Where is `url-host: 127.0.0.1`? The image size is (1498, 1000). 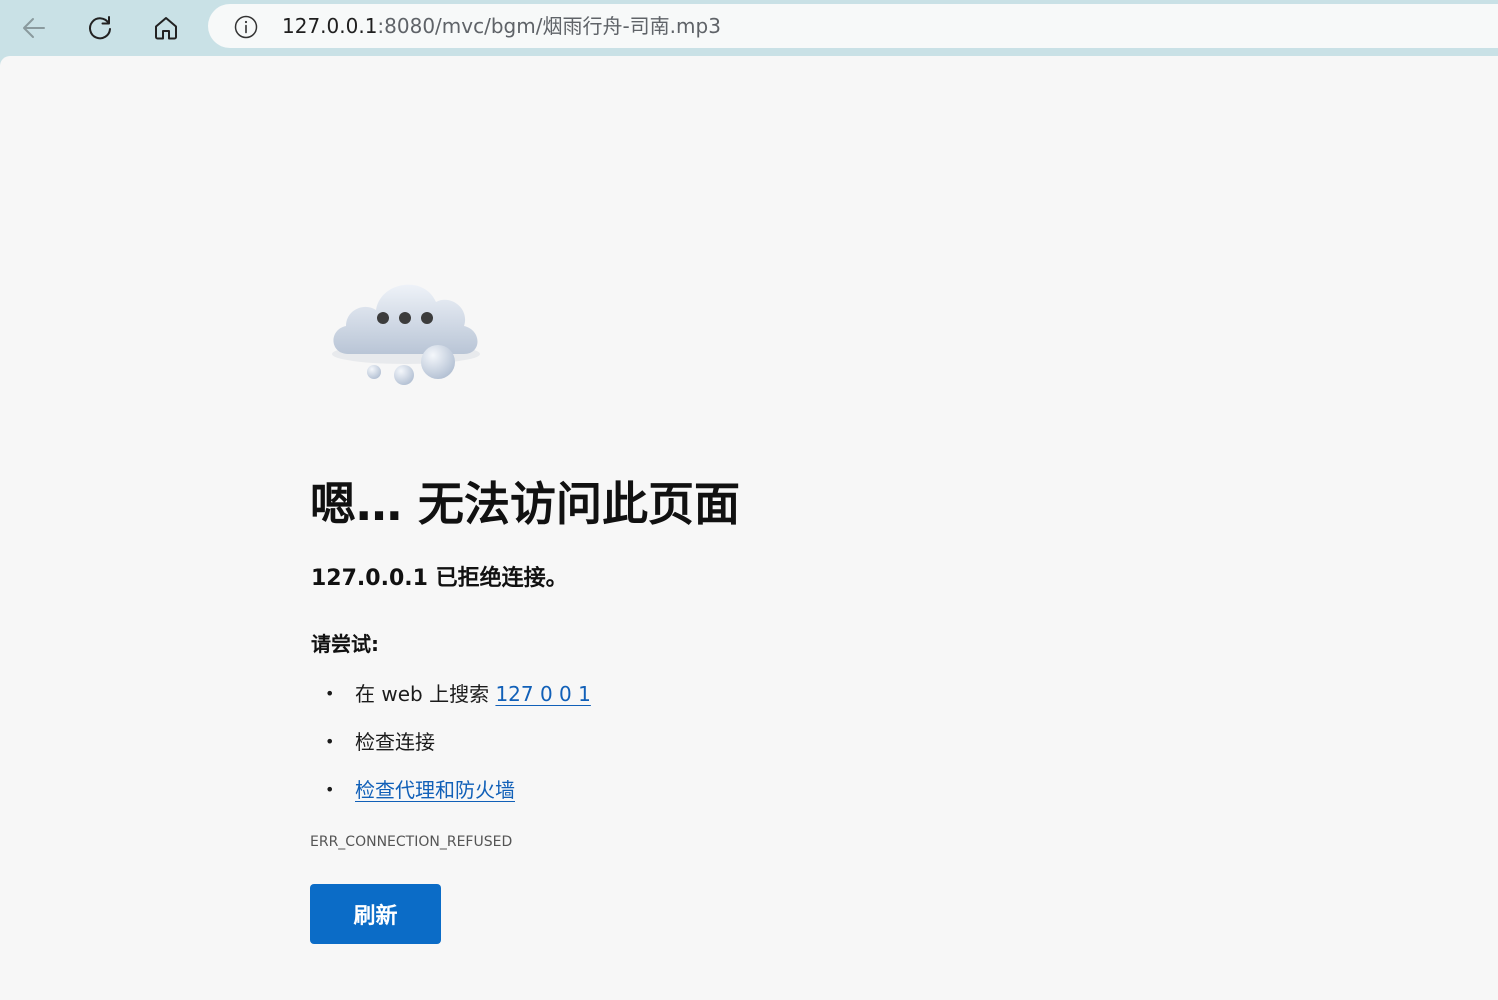
url-host: 127.0.0.1 is located at coordinates (330, 26).